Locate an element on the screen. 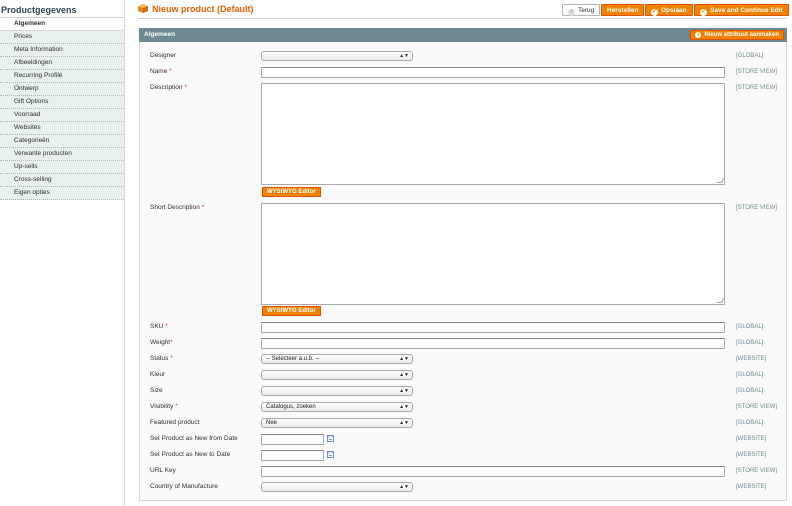 Image resolution: width=792 pixels, height=506 pixels. reset-button-label: Herstellen is located at coordinates (623, 10).